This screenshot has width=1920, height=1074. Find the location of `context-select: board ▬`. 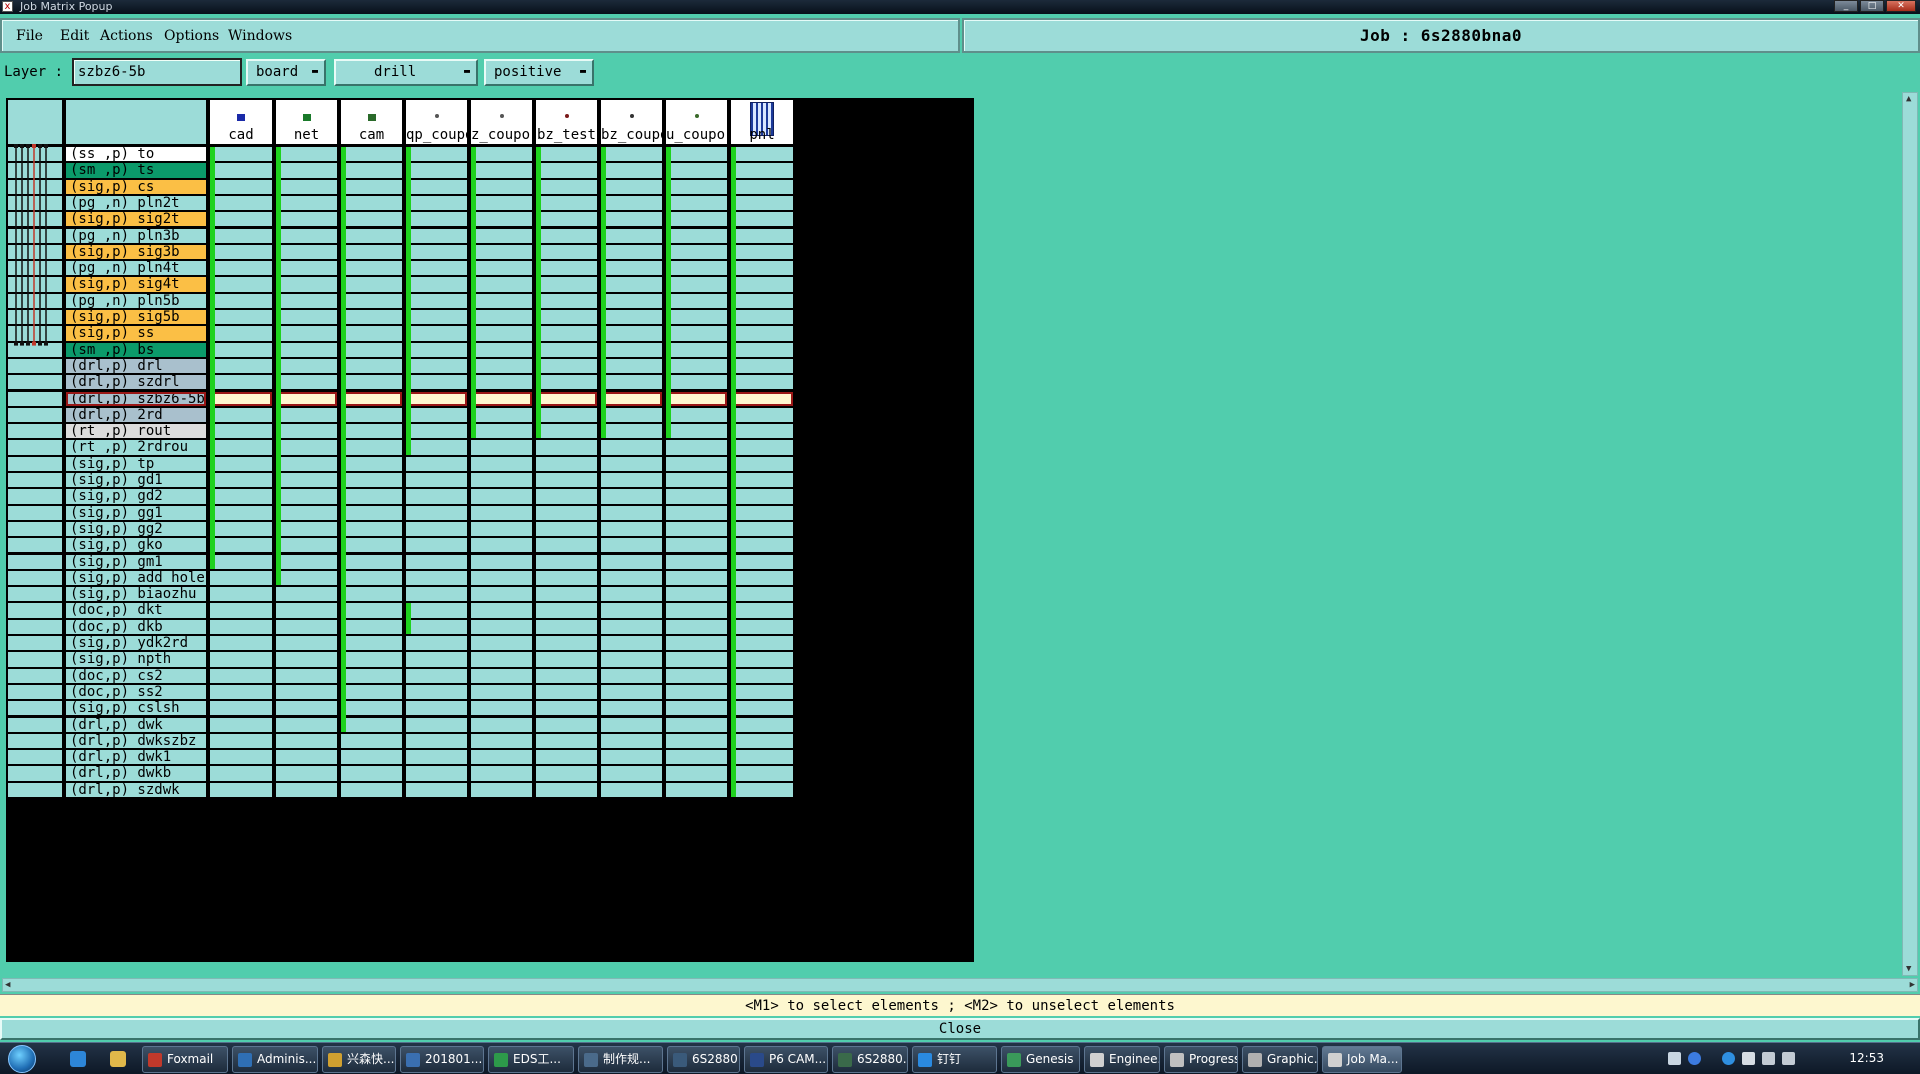

context-select: board ▬ is located at coordinates (286, 72).